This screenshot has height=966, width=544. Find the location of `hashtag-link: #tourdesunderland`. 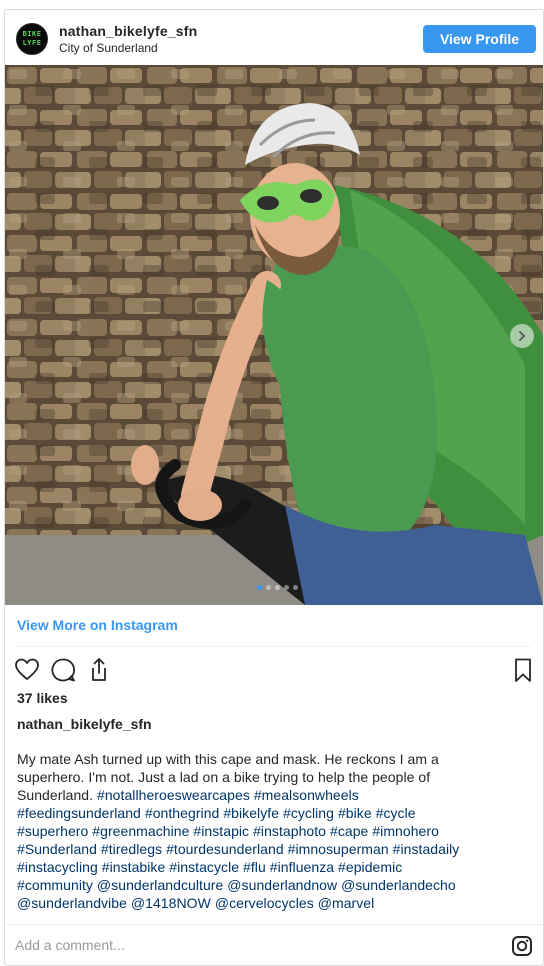

hashtag-link: #tourdesunderland is located at coordinates (225, 849).